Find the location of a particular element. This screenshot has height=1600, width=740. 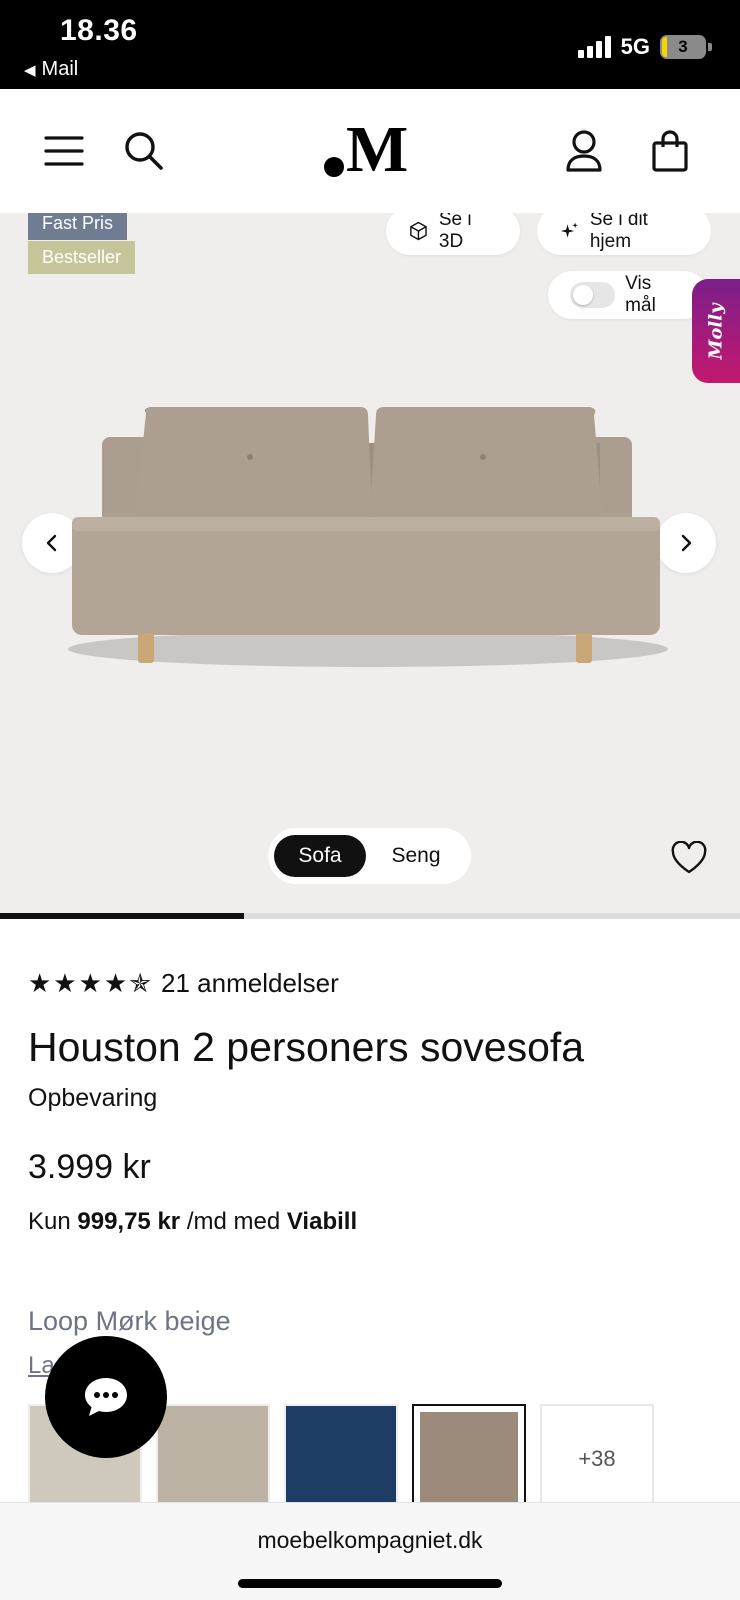

product-price: 3.999 kr is located at coordinates (89, 1167).